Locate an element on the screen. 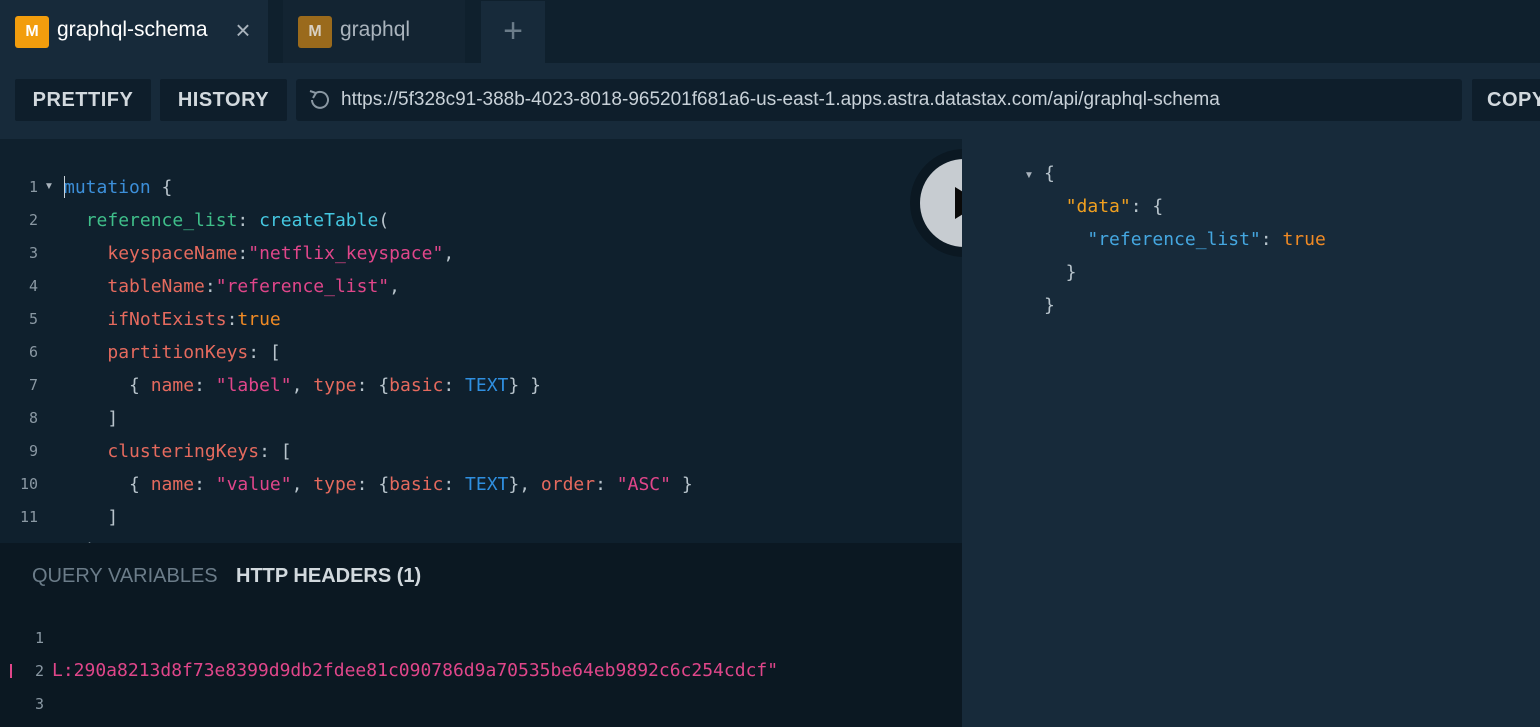 The width and height of the screenshot is (1540, 727). code-text: clusteringKeys: [ is located at coordinates (199, 451).